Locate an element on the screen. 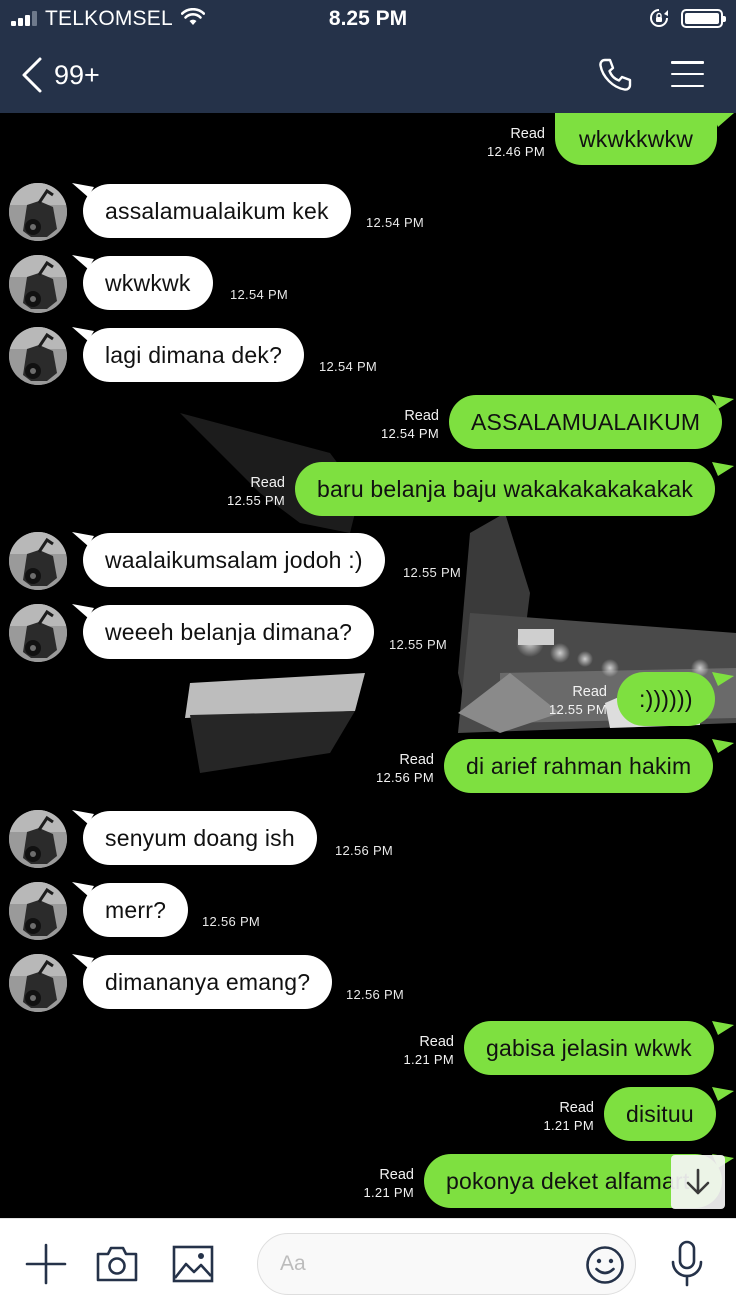 This screenshot has height=1308, width=736. message-input-bar is located at coordinates (368, 1263).